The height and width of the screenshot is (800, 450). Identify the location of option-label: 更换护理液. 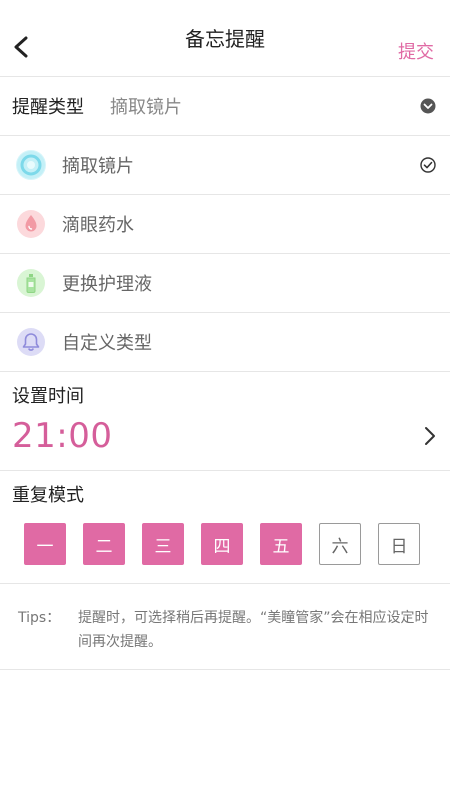
(107, 284).